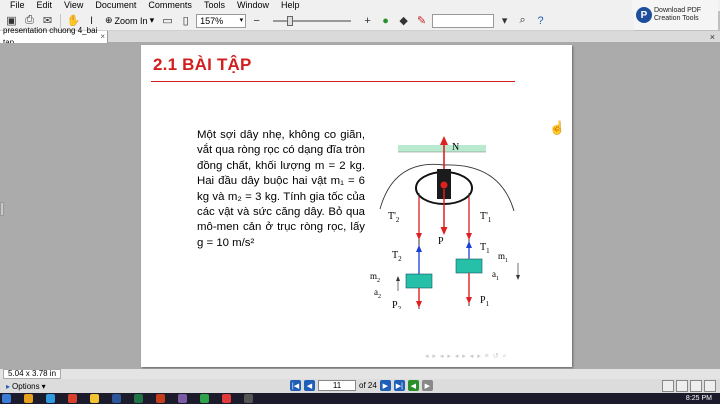 The height and width of the screenshot is (404, 720). Describe the element at coordinates (427, 385) in the screenshot. I see `forward-icon: ▶` at that location.